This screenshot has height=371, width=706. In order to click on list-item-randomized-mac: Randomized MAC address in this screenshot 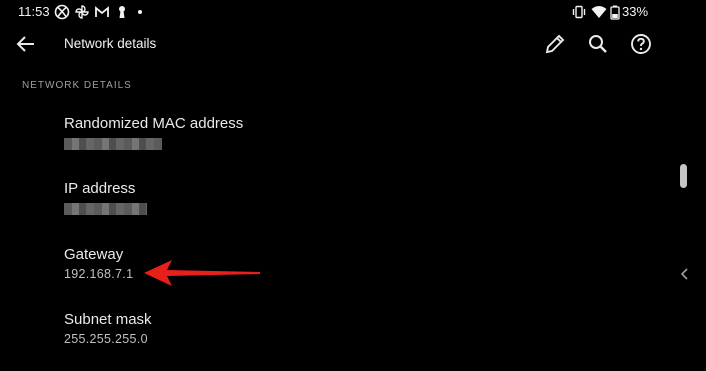, I will do `click(344, 145)`.